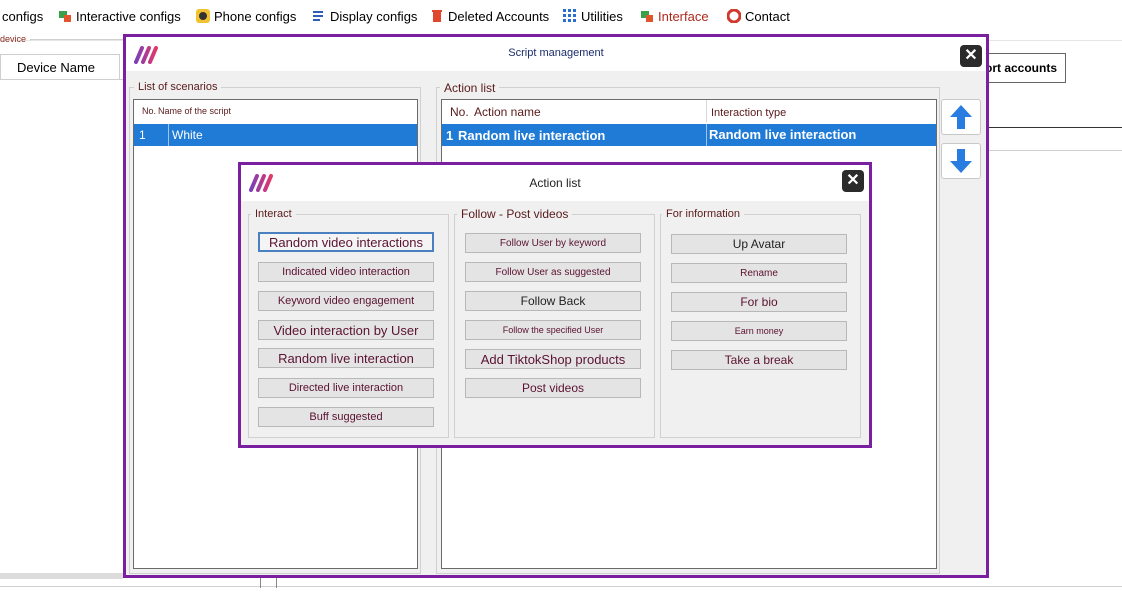 The width and height of the screenshot is (1122, 598). What do you see at coordinates (203, 16) in the screenshot?
I see `phone-icon` at bounding box center [203, 16].